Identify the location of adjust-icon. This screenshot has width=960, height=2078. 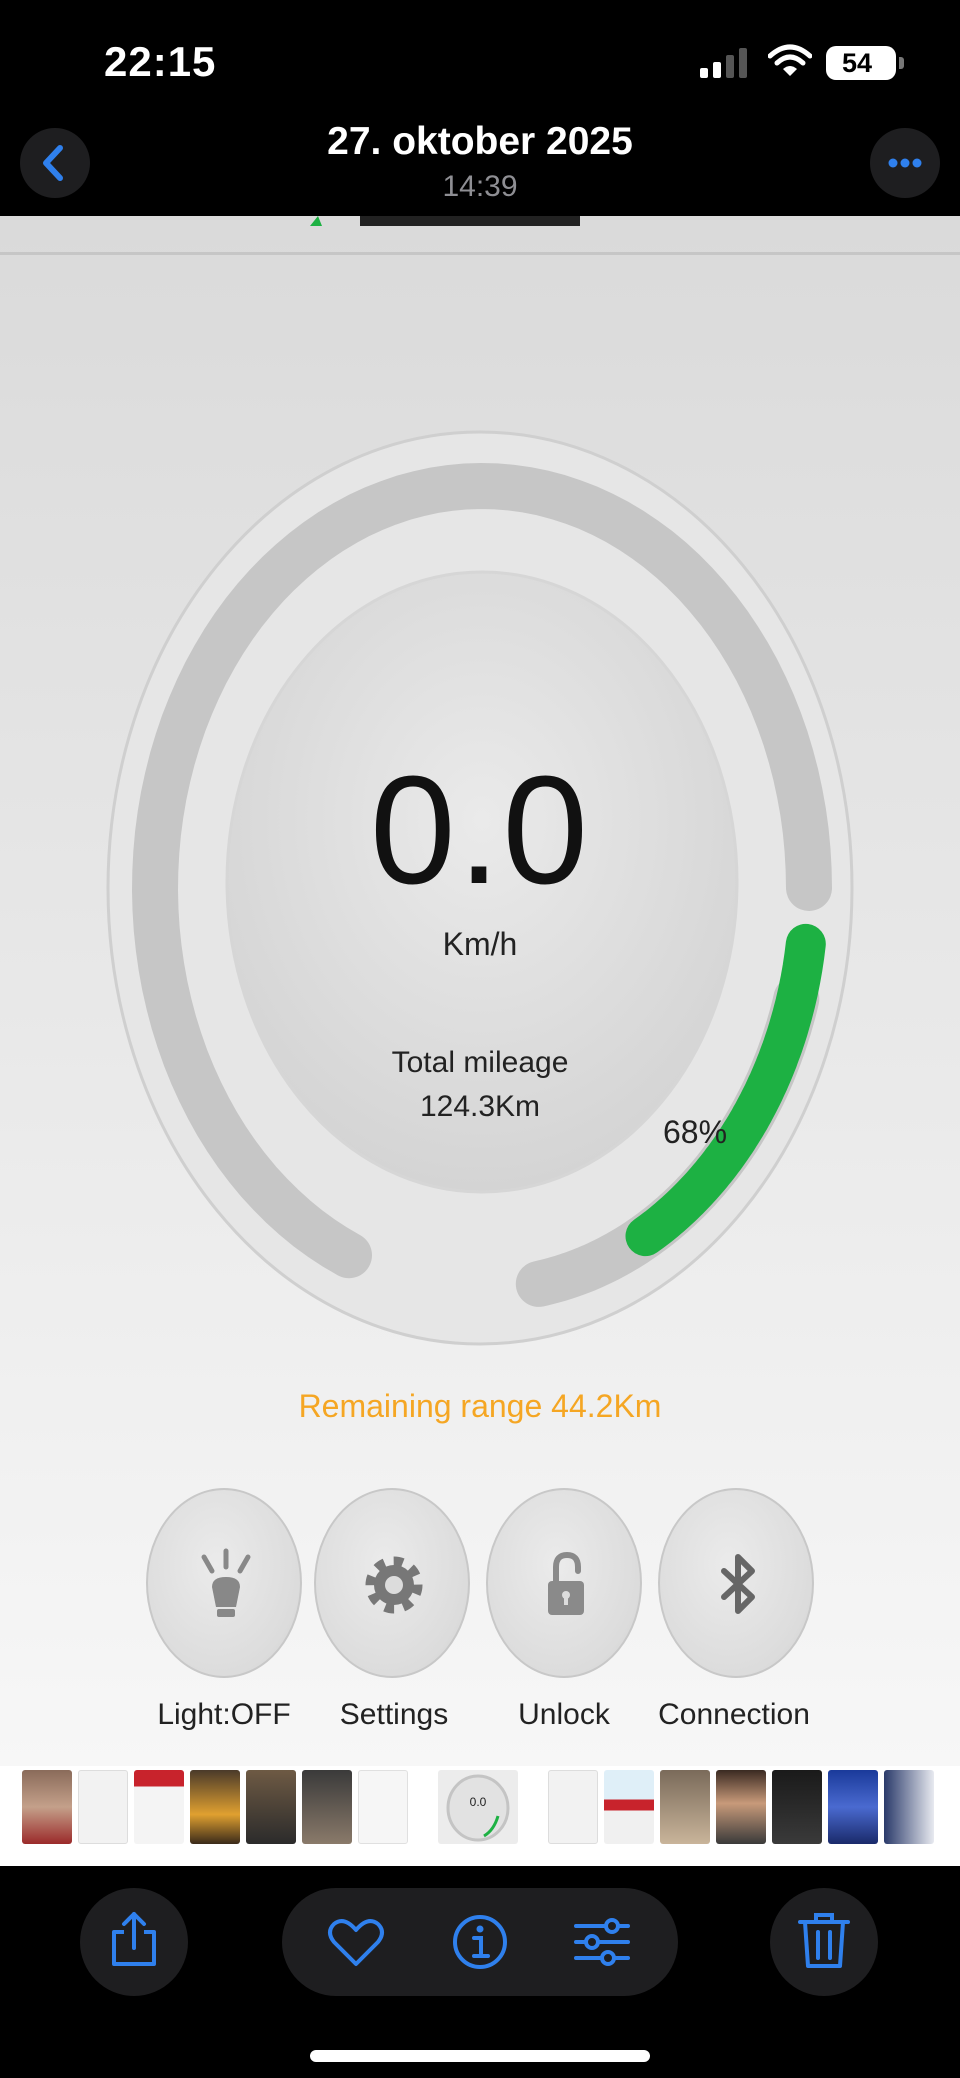
(602, 1942).